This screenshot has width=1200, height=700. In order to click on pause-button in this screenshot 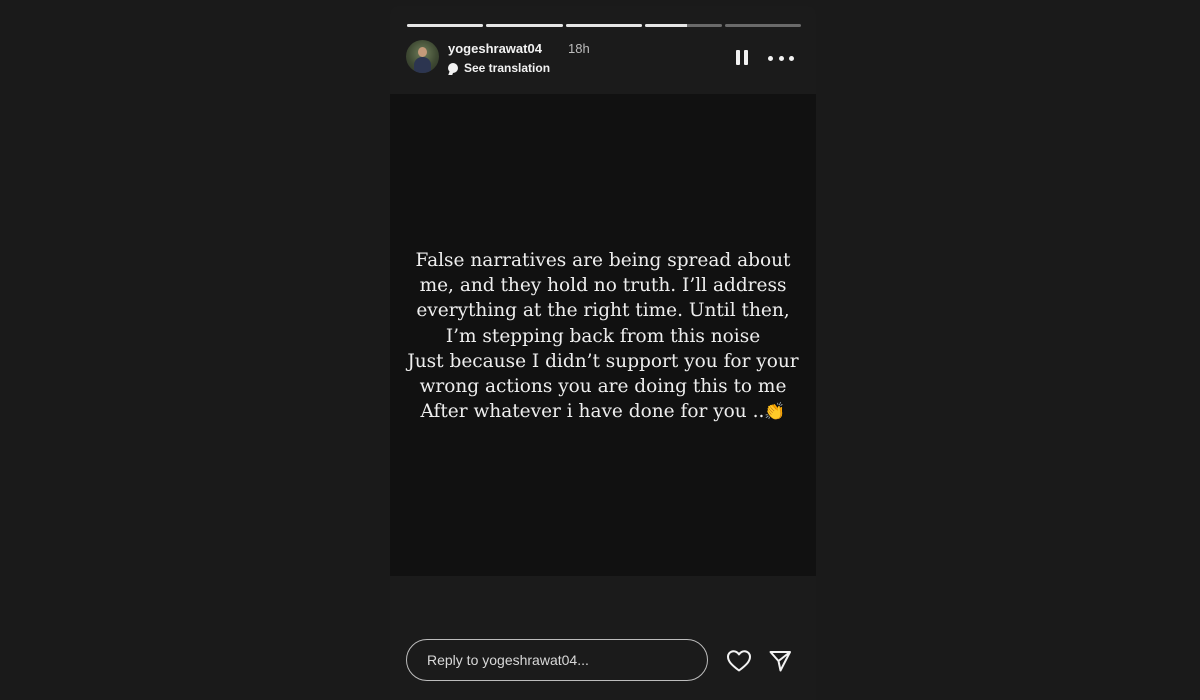, I will do `click(743, 58)`.